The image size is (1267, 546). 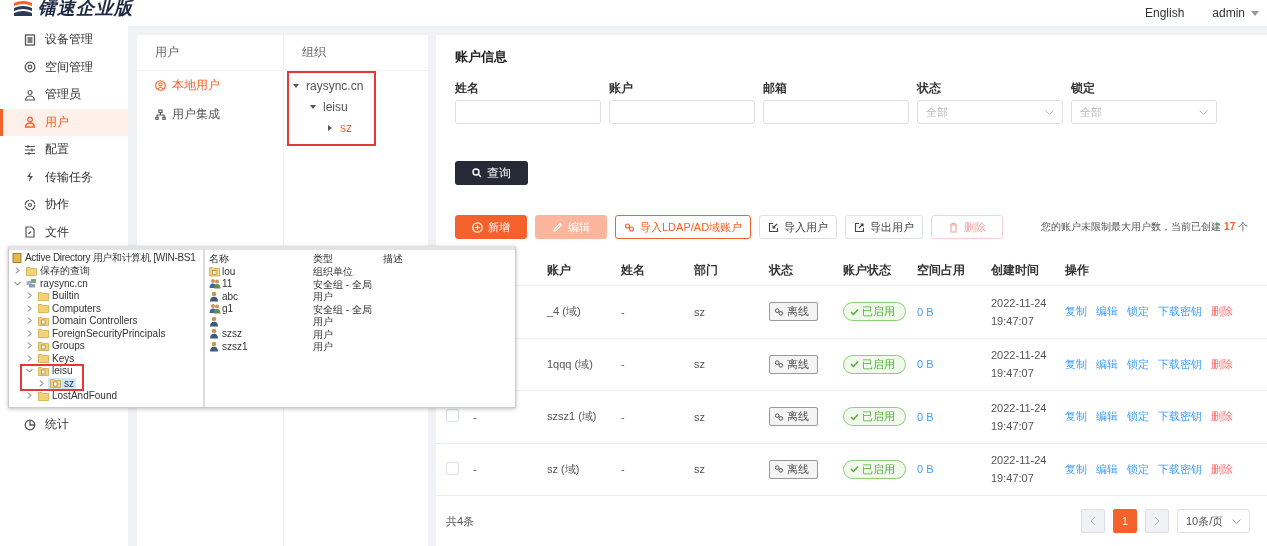 I want to click on hierarchy-icon, so click(x=160, y=114).